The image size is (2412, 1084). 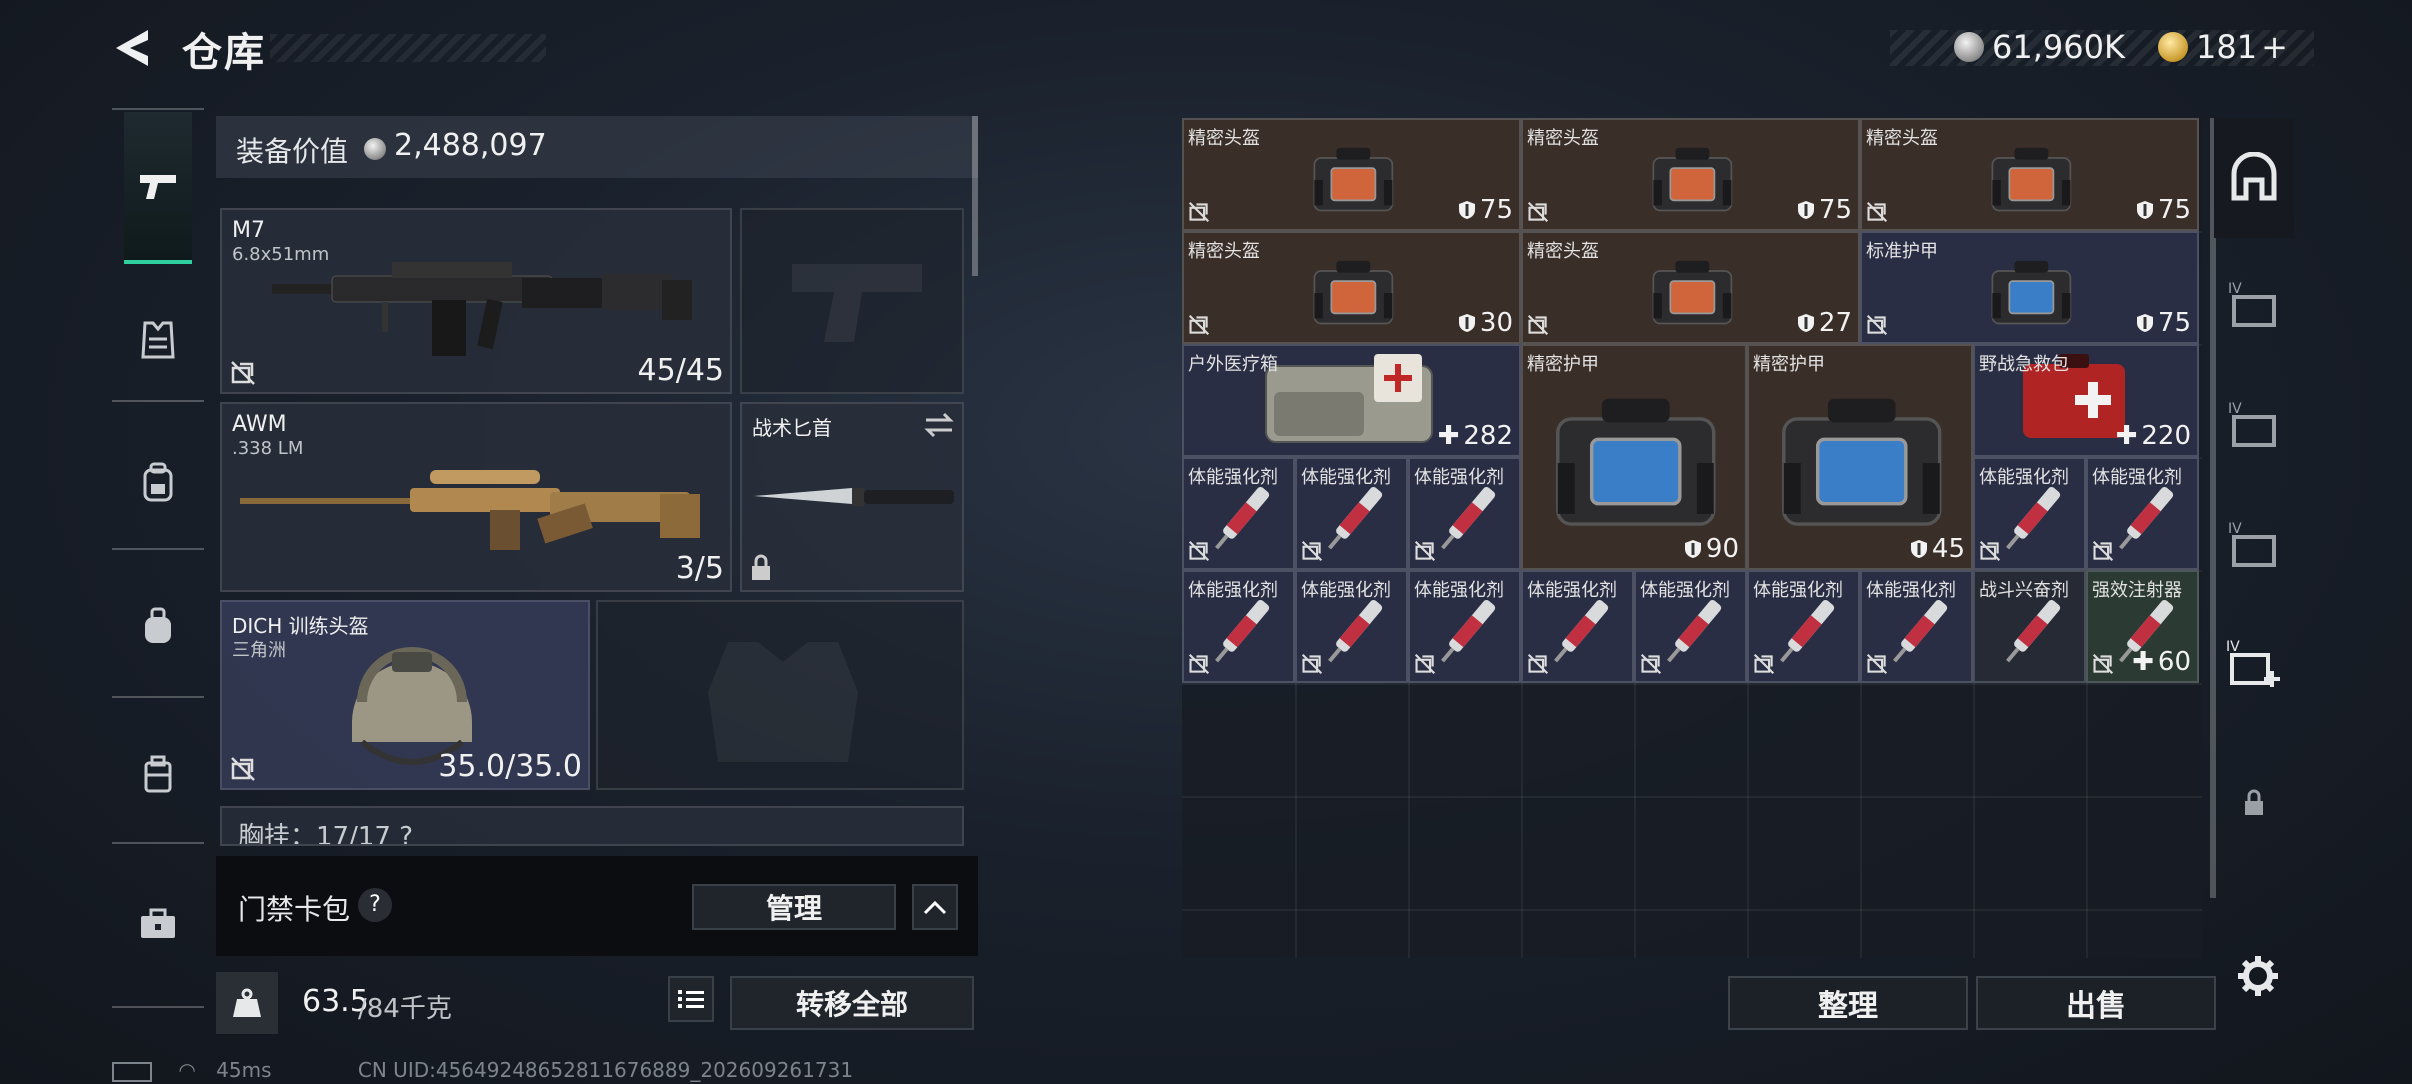 What do you see at coordinates (1448, 436) in the screenshot?
I see `plus-icon: ✚` at bounding box center [1448, 436].